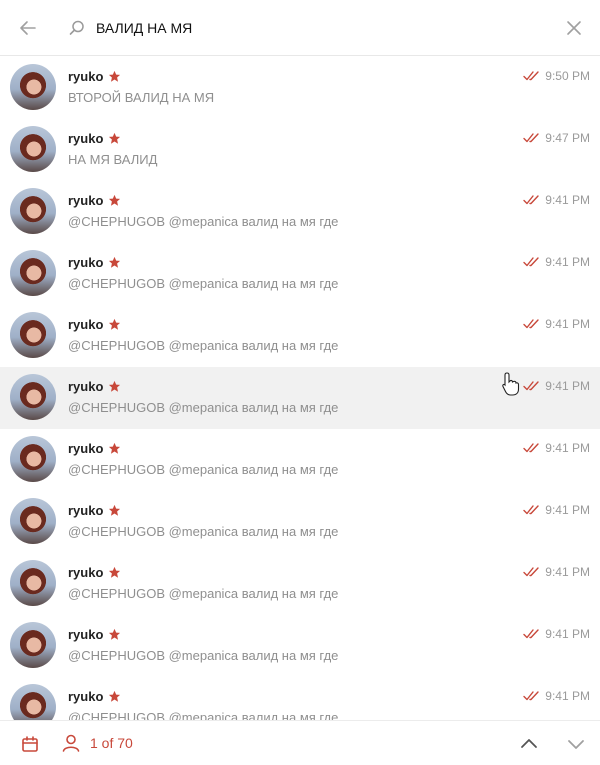 The height and width of the screenshot is (765, 600). What do you see at coordinates (316, 28) in the screenshot?
I see `search-input` at bounding box center [316, 28].